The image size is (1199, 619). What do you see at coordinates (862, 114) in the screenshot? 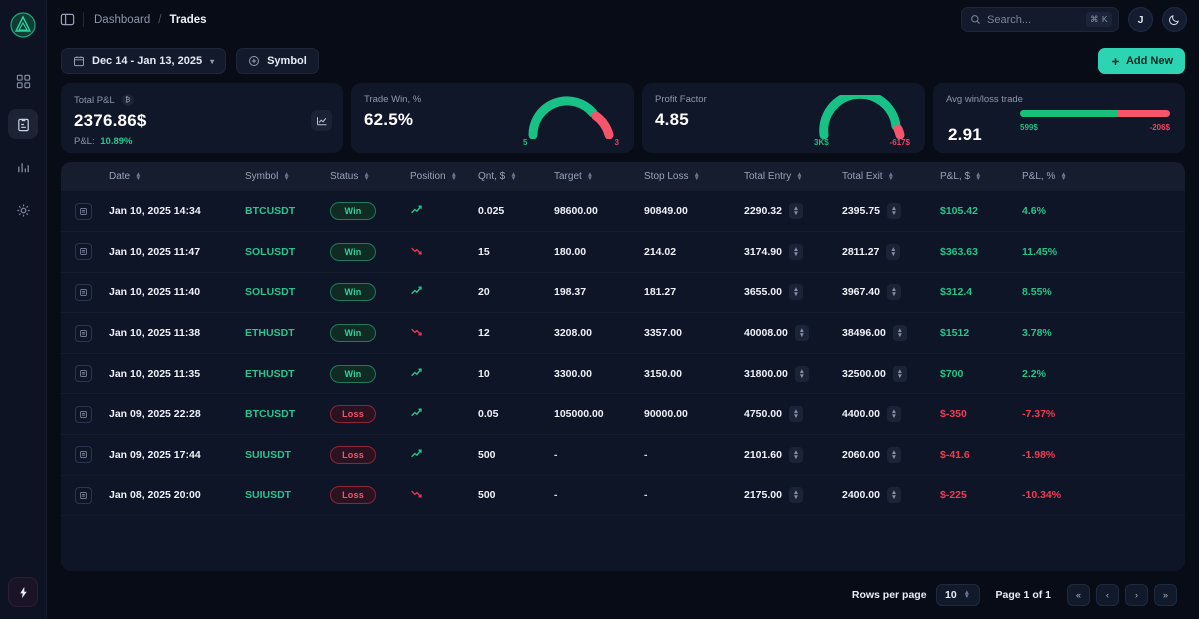
I see `gauge-arc` at bounding box center [862, 114].